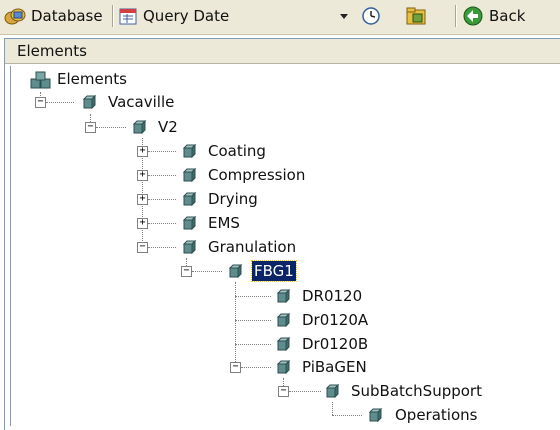 The width and height of the screenshot is (560, 430). What do you see at coordinates (141, 102) in the screenshot?
I see `tree-node-vacaville: Vacaville` at bounding box center [141, 102].